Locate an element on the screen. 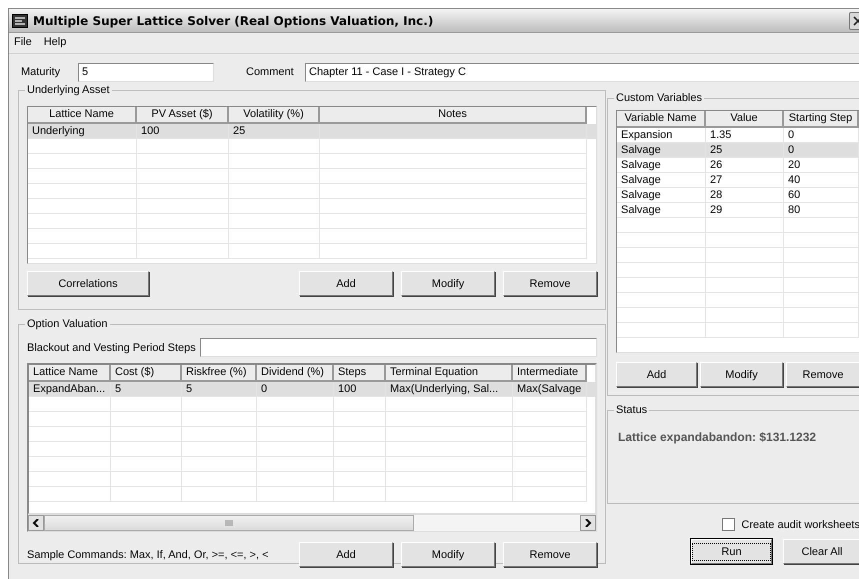 The image size is (859, 579). table-cell: 40 is located at coordinates (821, 180).